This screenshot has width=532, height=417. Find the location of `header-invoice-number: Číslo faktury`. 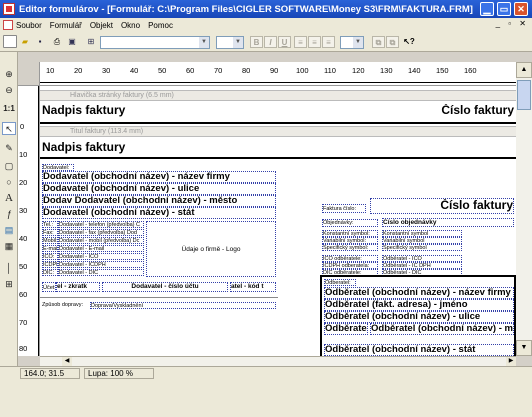

header-invoice-number: Číslo faktury is located at coordinates (447, 112).